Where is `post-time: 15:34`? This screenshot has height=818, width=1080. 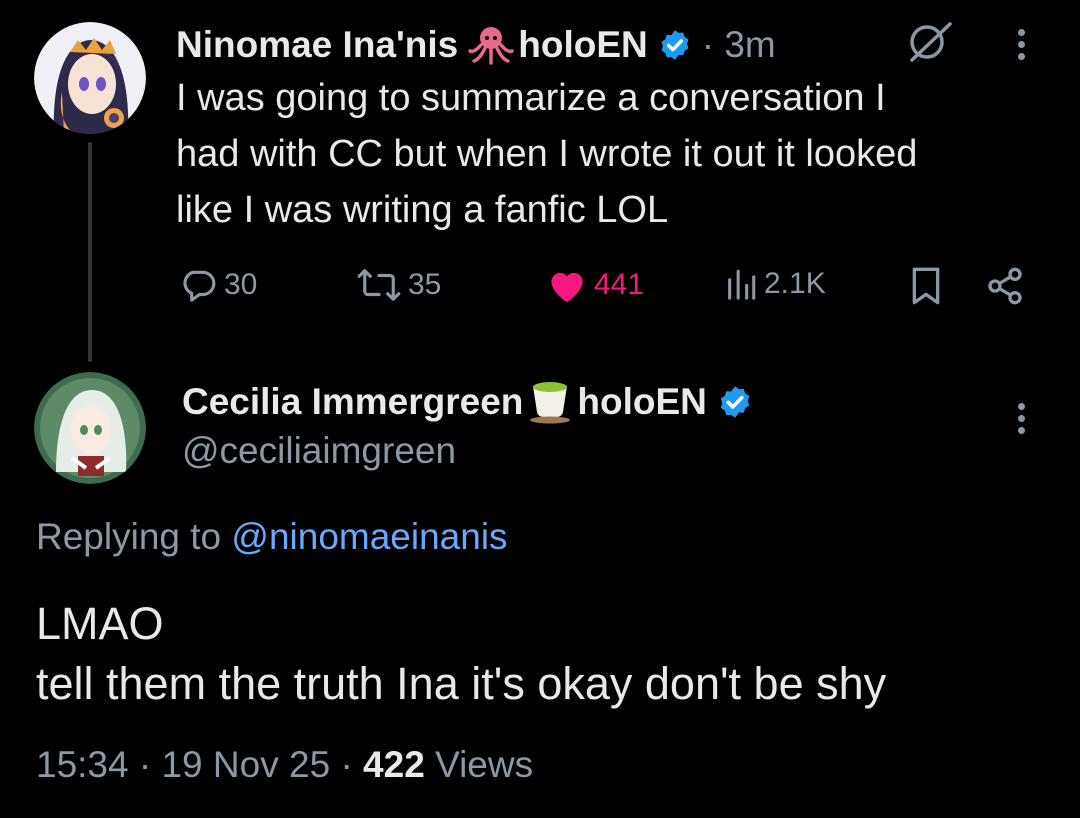 post-time: 15:34 is located at coordinates (82, 764).